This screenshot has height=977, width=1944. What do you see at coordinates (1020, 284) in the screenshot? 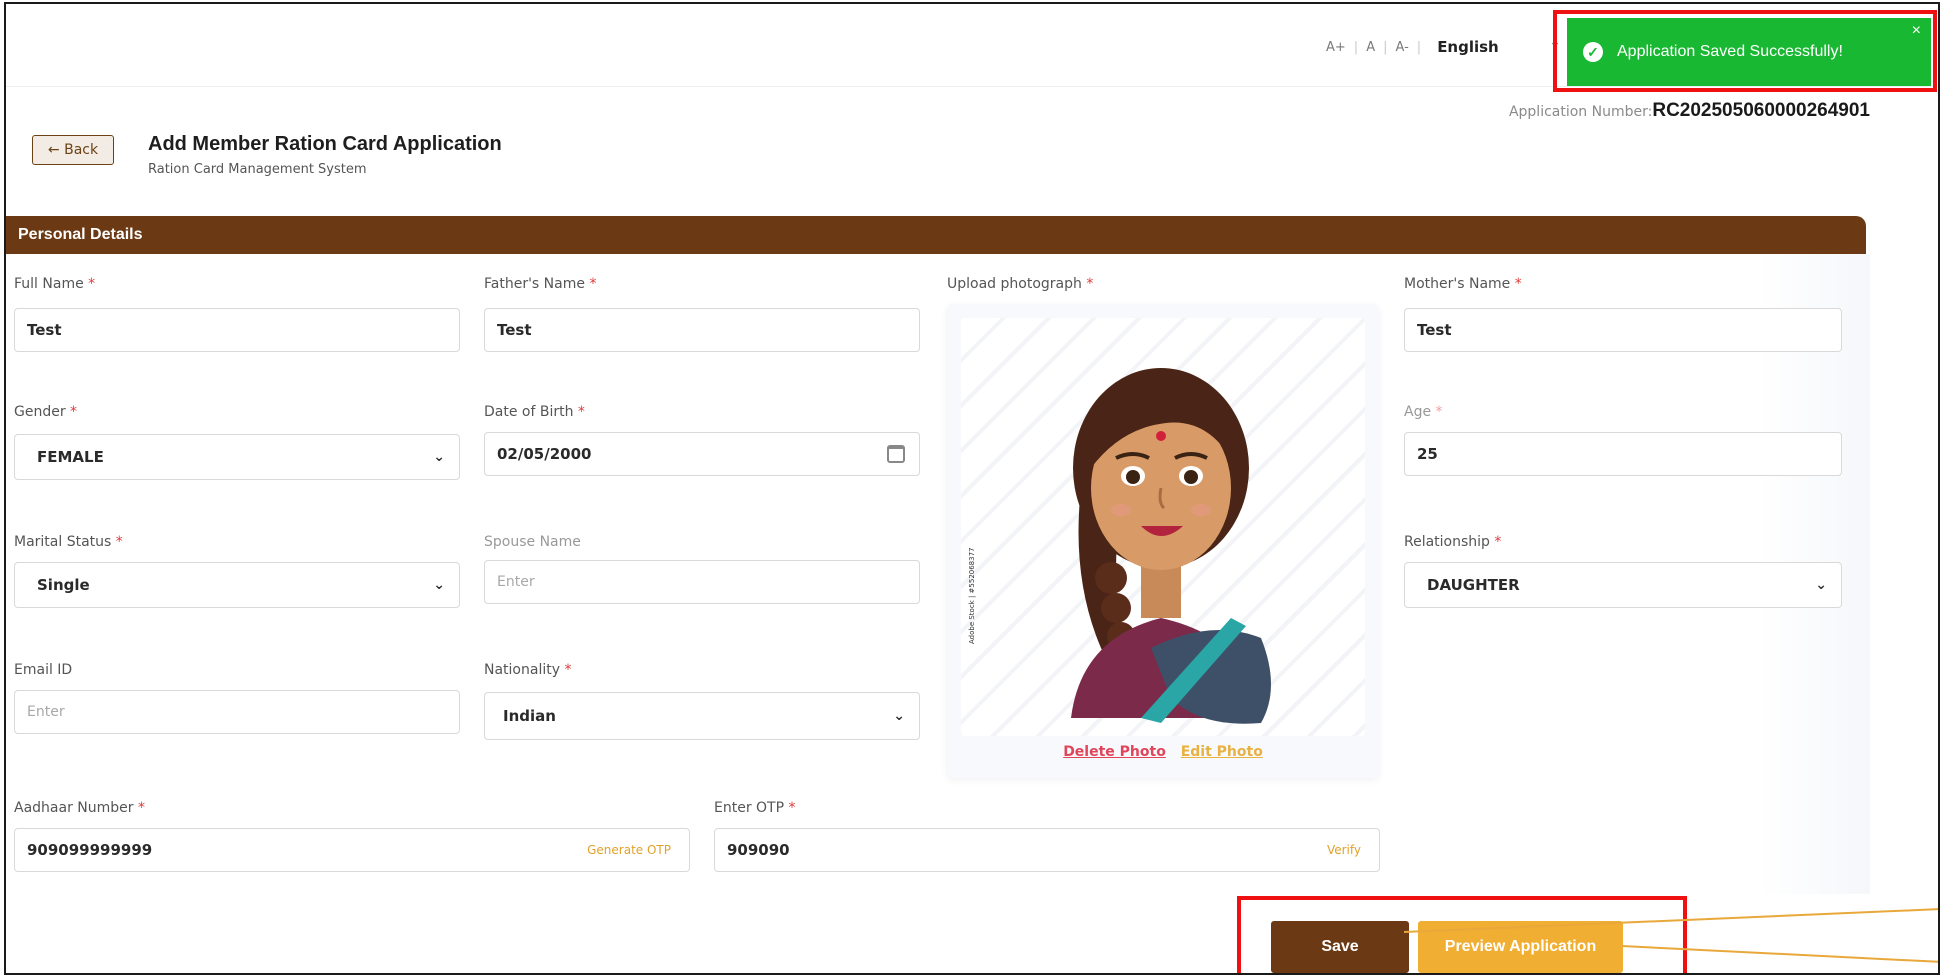
I see `upload-photo-label: Upload photograph *` at bounding box center [1020, 284].